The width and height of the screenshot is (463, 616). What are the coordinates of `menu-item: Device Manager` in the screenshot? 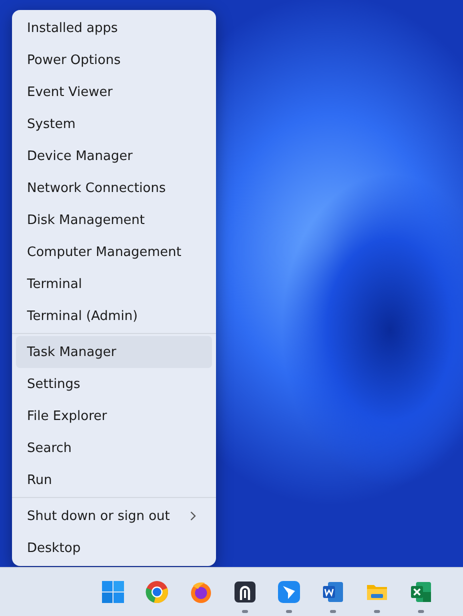 It's located at (114, 156).